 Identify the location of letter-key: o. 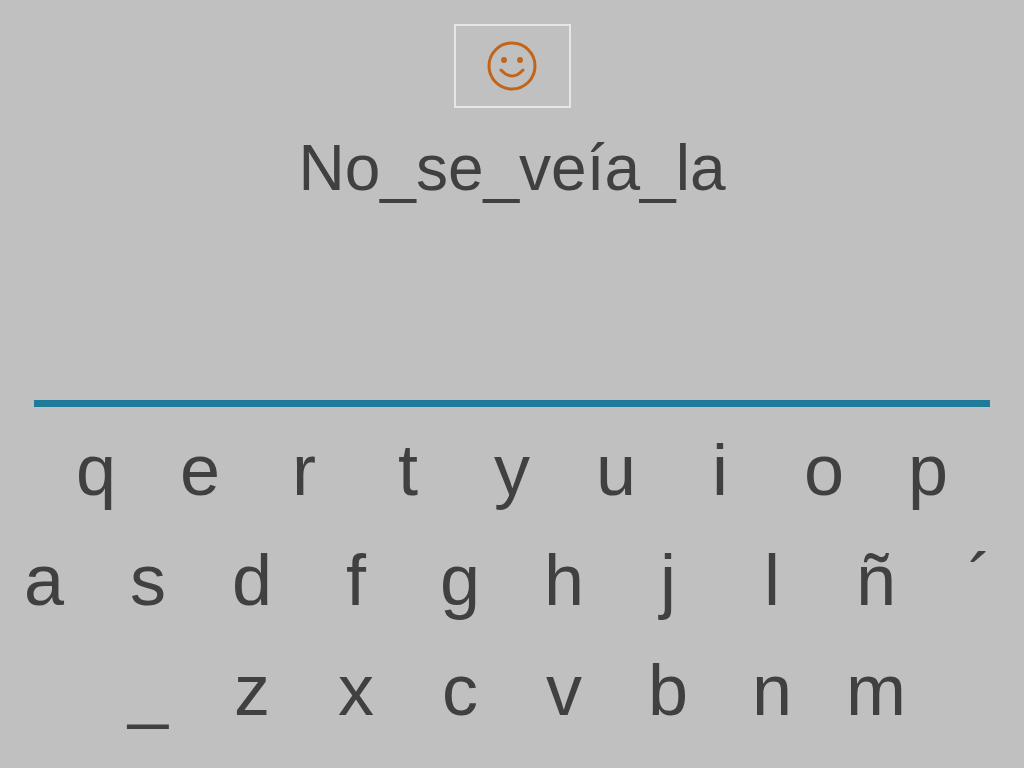
(824, 470).